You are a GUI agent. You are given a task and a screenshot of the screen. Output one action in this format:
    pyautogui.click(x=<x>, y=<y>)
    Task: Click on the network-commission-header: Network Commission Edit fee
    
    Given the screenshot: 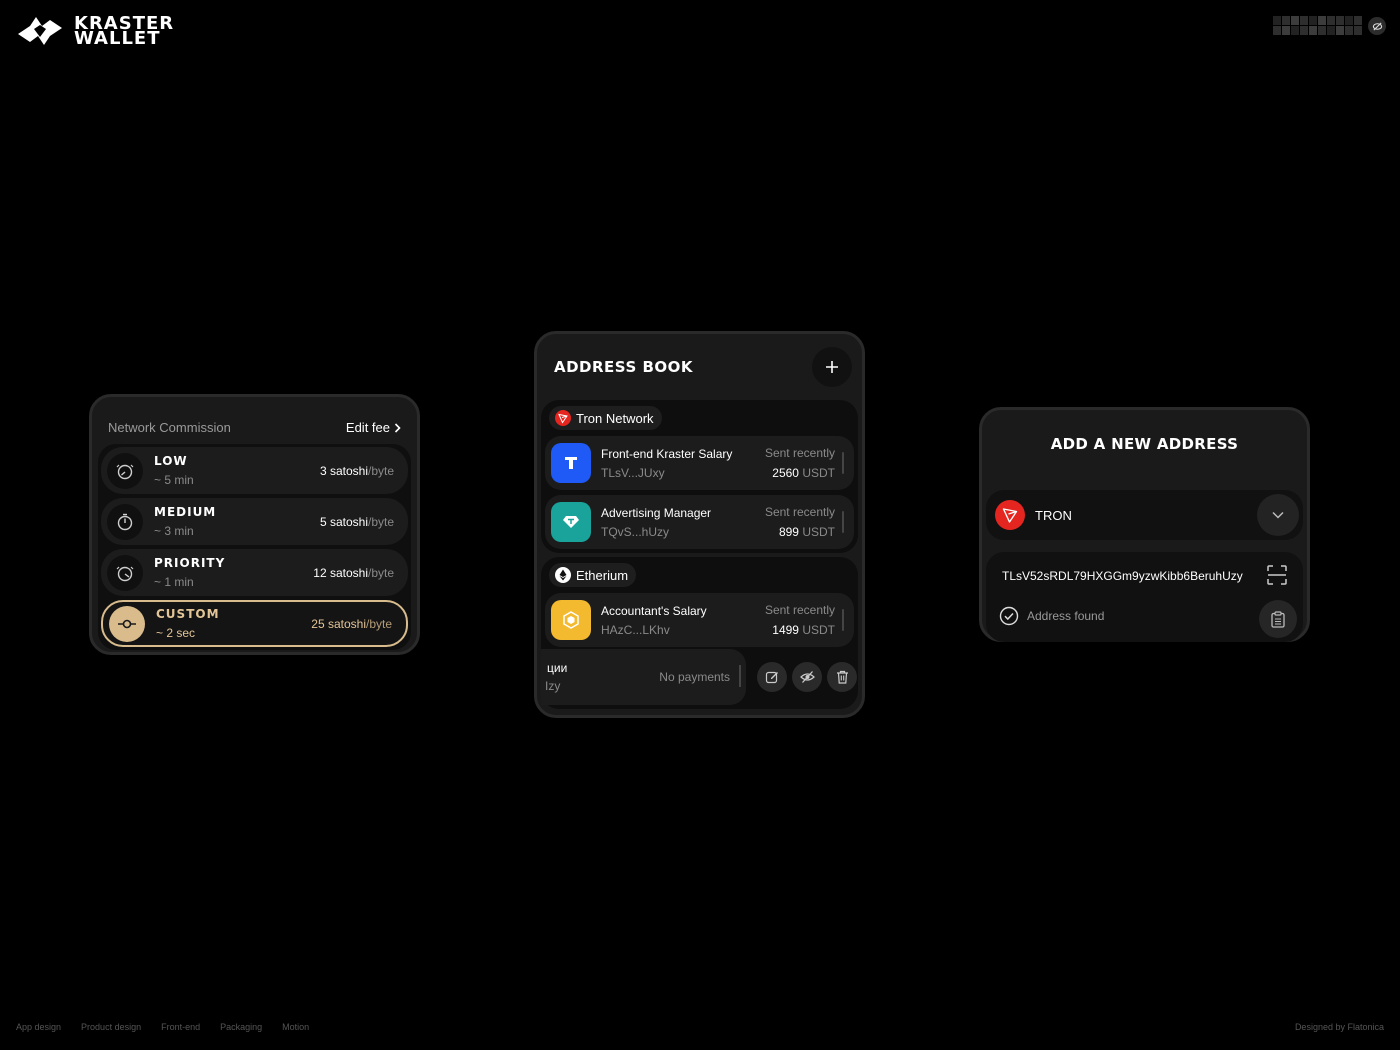 What is the action you would take?
    pyautogui.click(x=254, y=422)
    